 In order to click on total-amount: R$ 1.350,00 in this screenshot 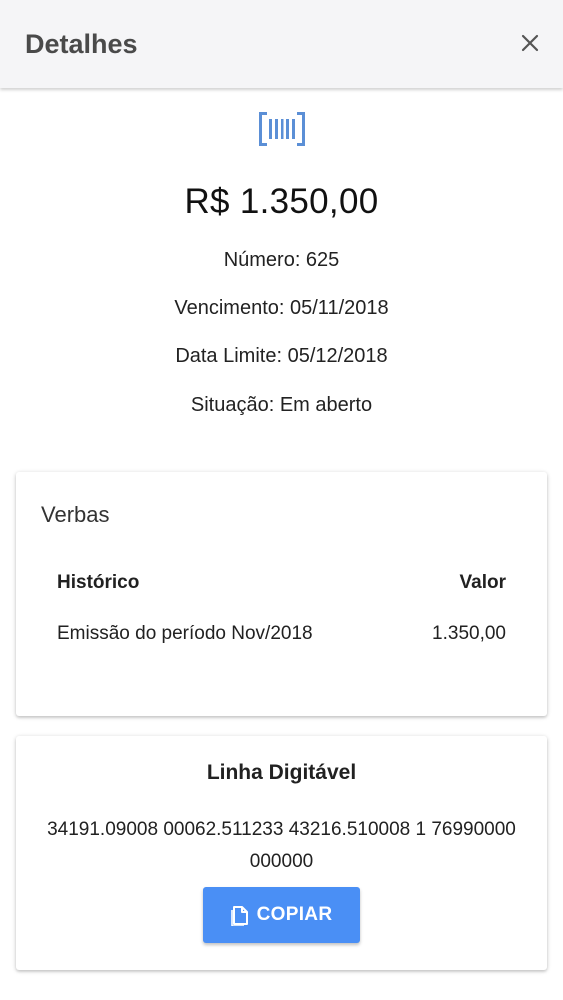, I will do `click(281, 201)`.